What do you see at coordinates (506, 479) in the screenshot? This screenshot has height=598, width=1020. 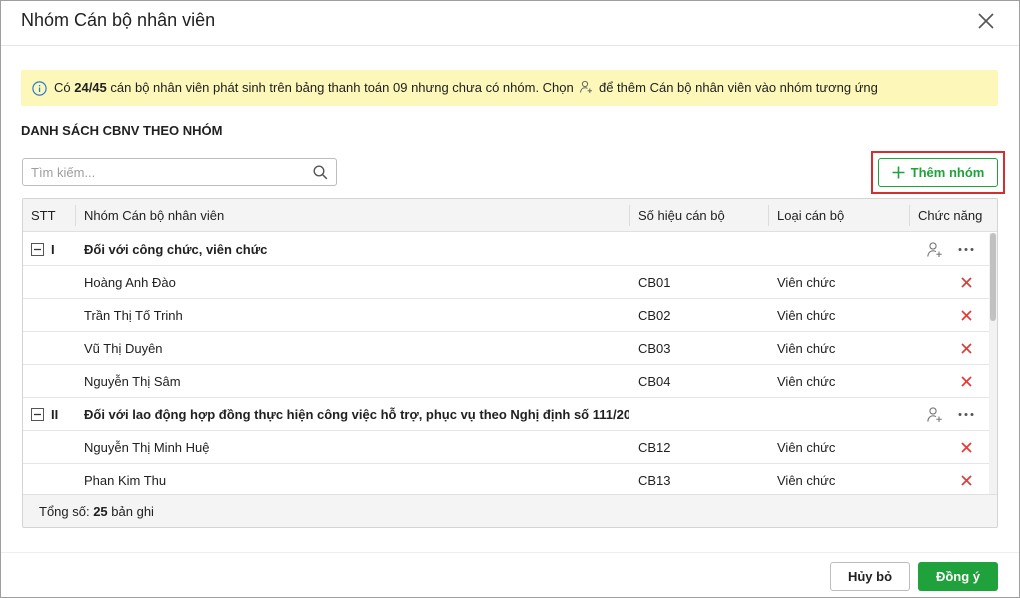 I see `table-row: Phan Kim Thu CB13 Viên chức` at bounding box center [506, 479].